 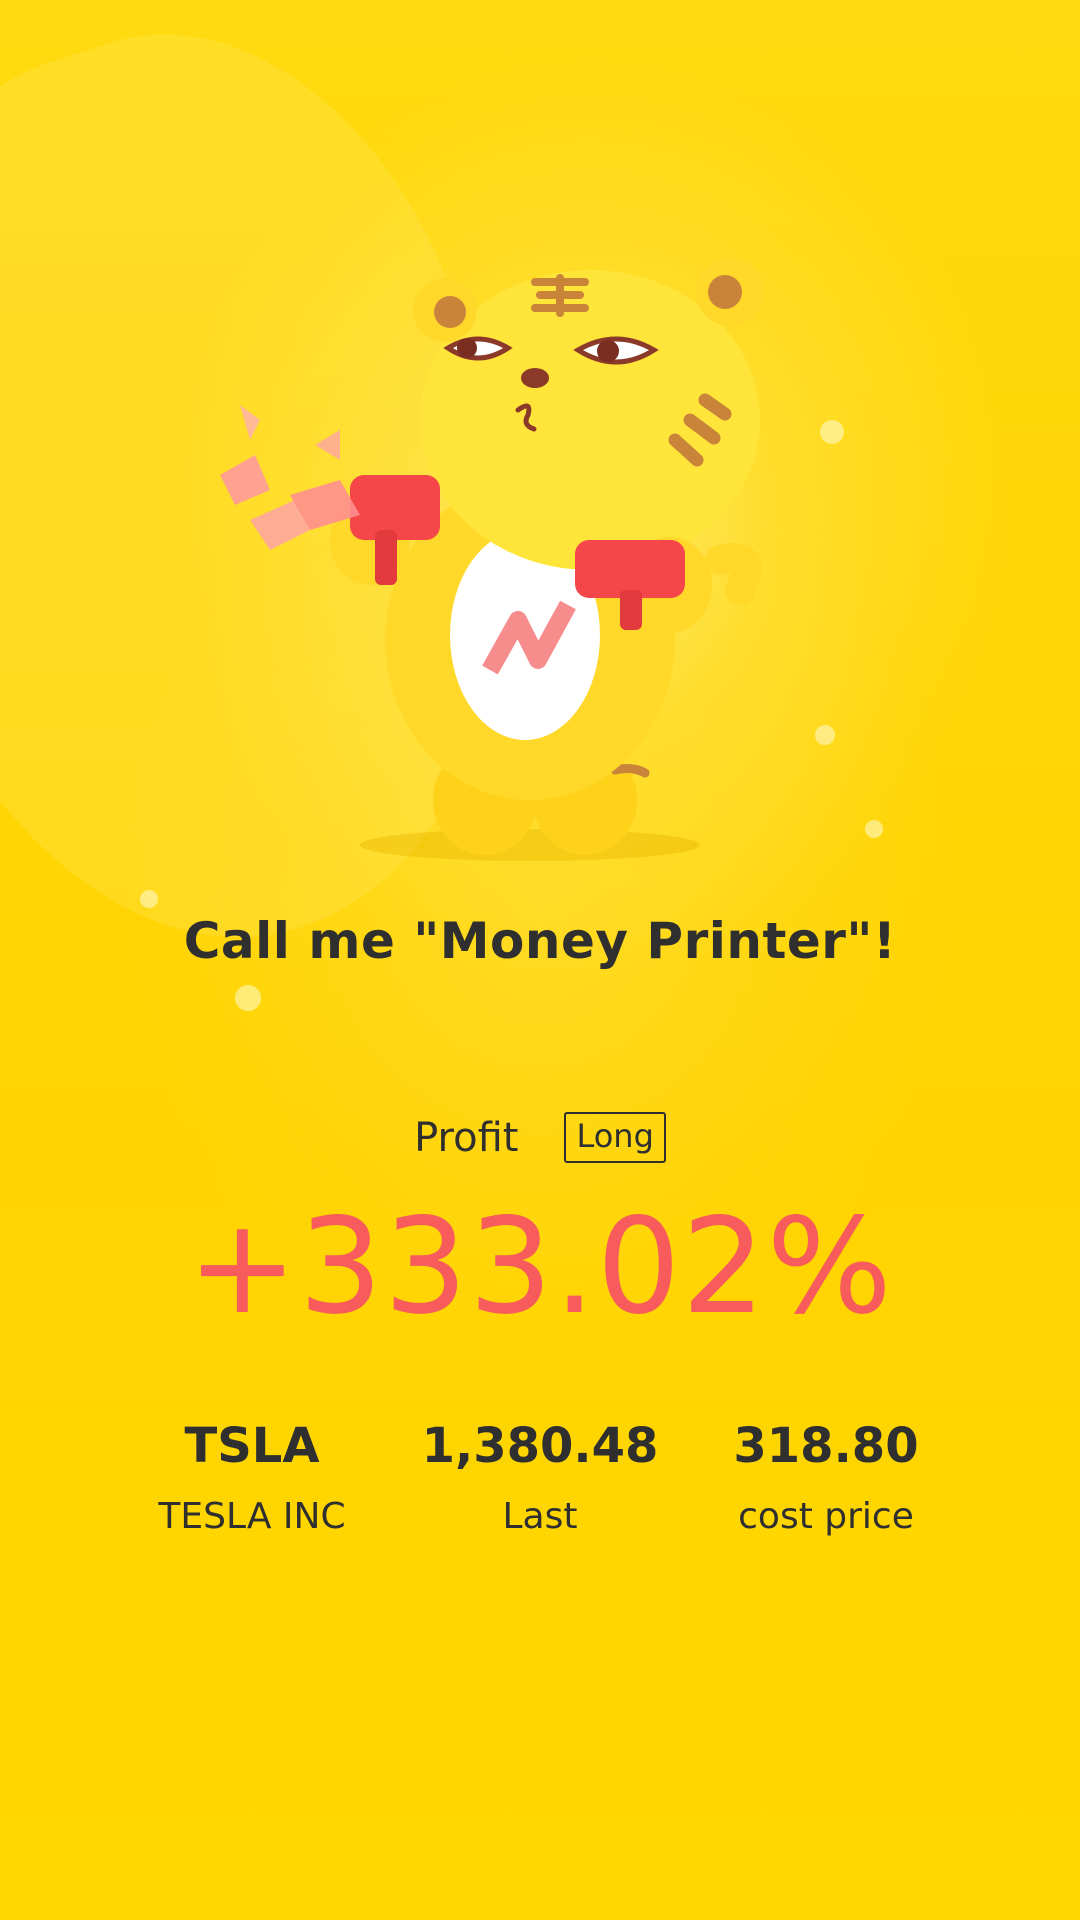 I want to click on profit-label: Profit, so click(x=466, y=1137).